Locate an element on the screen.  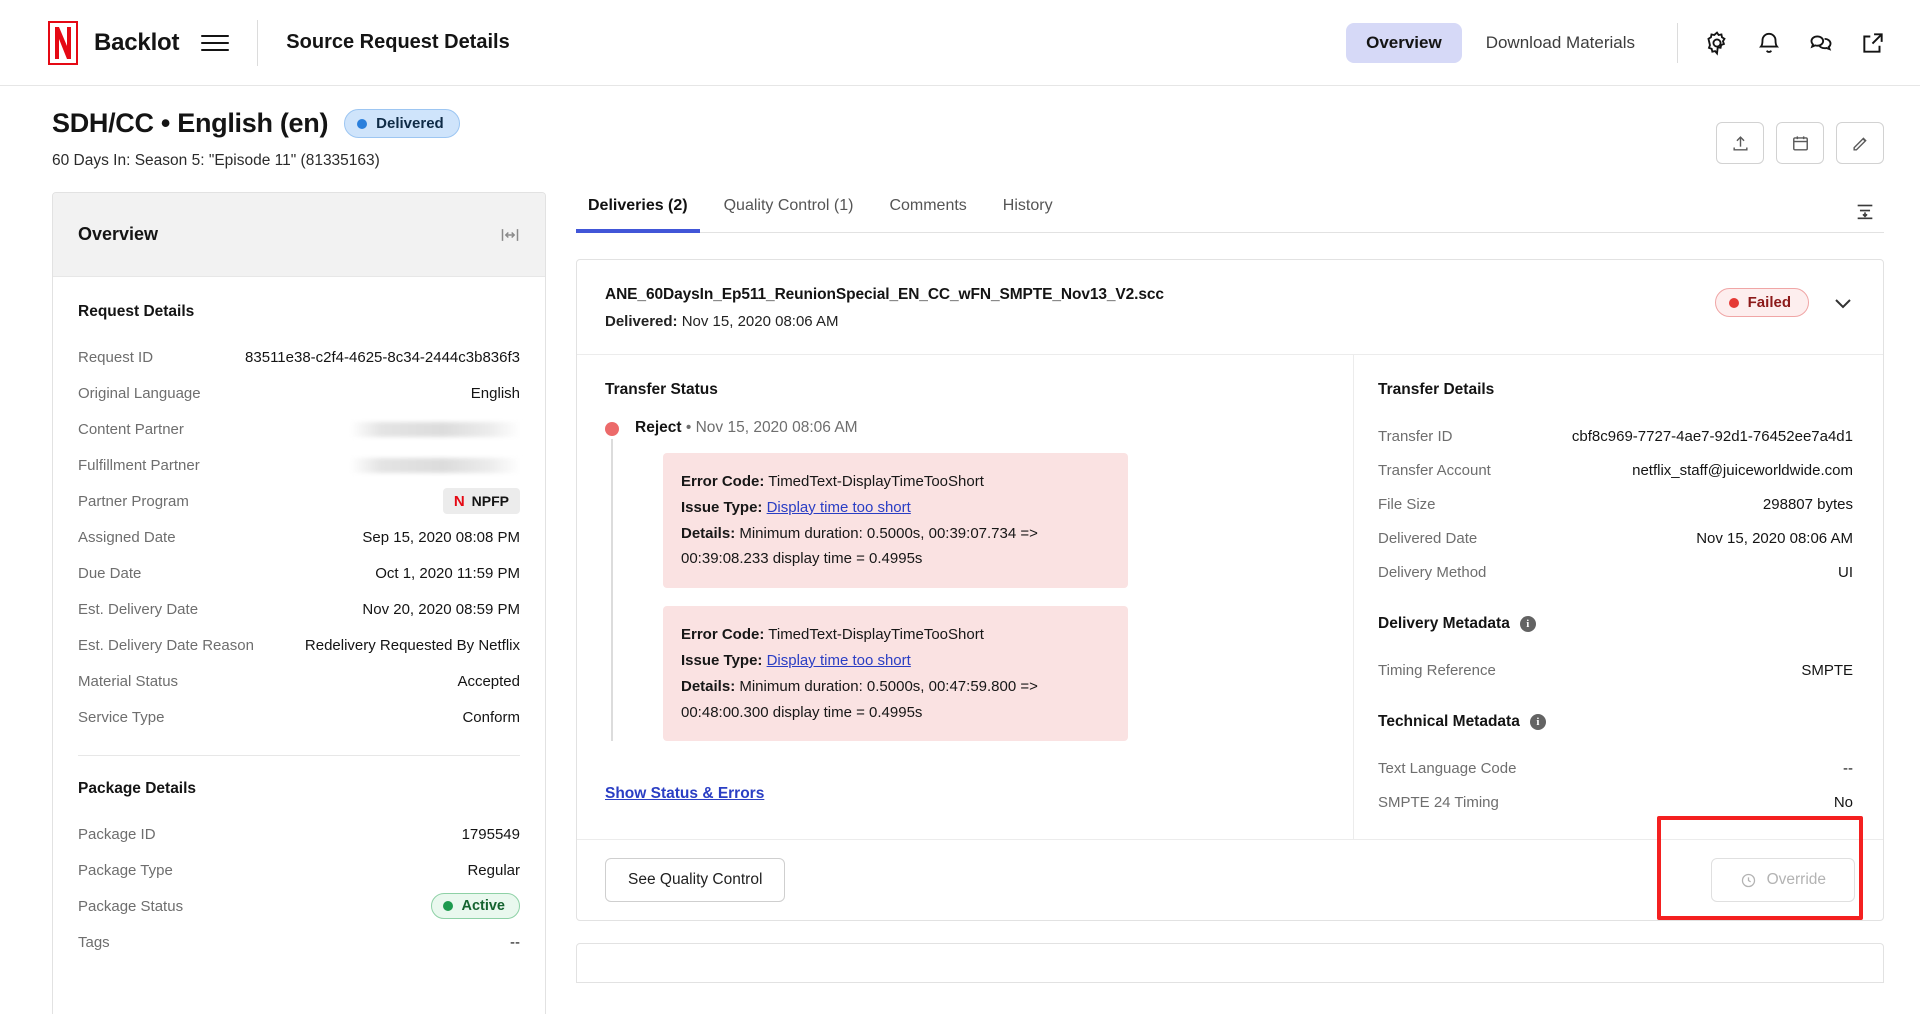
next-delivery-card-partial is located at coordinates (1230, 963).